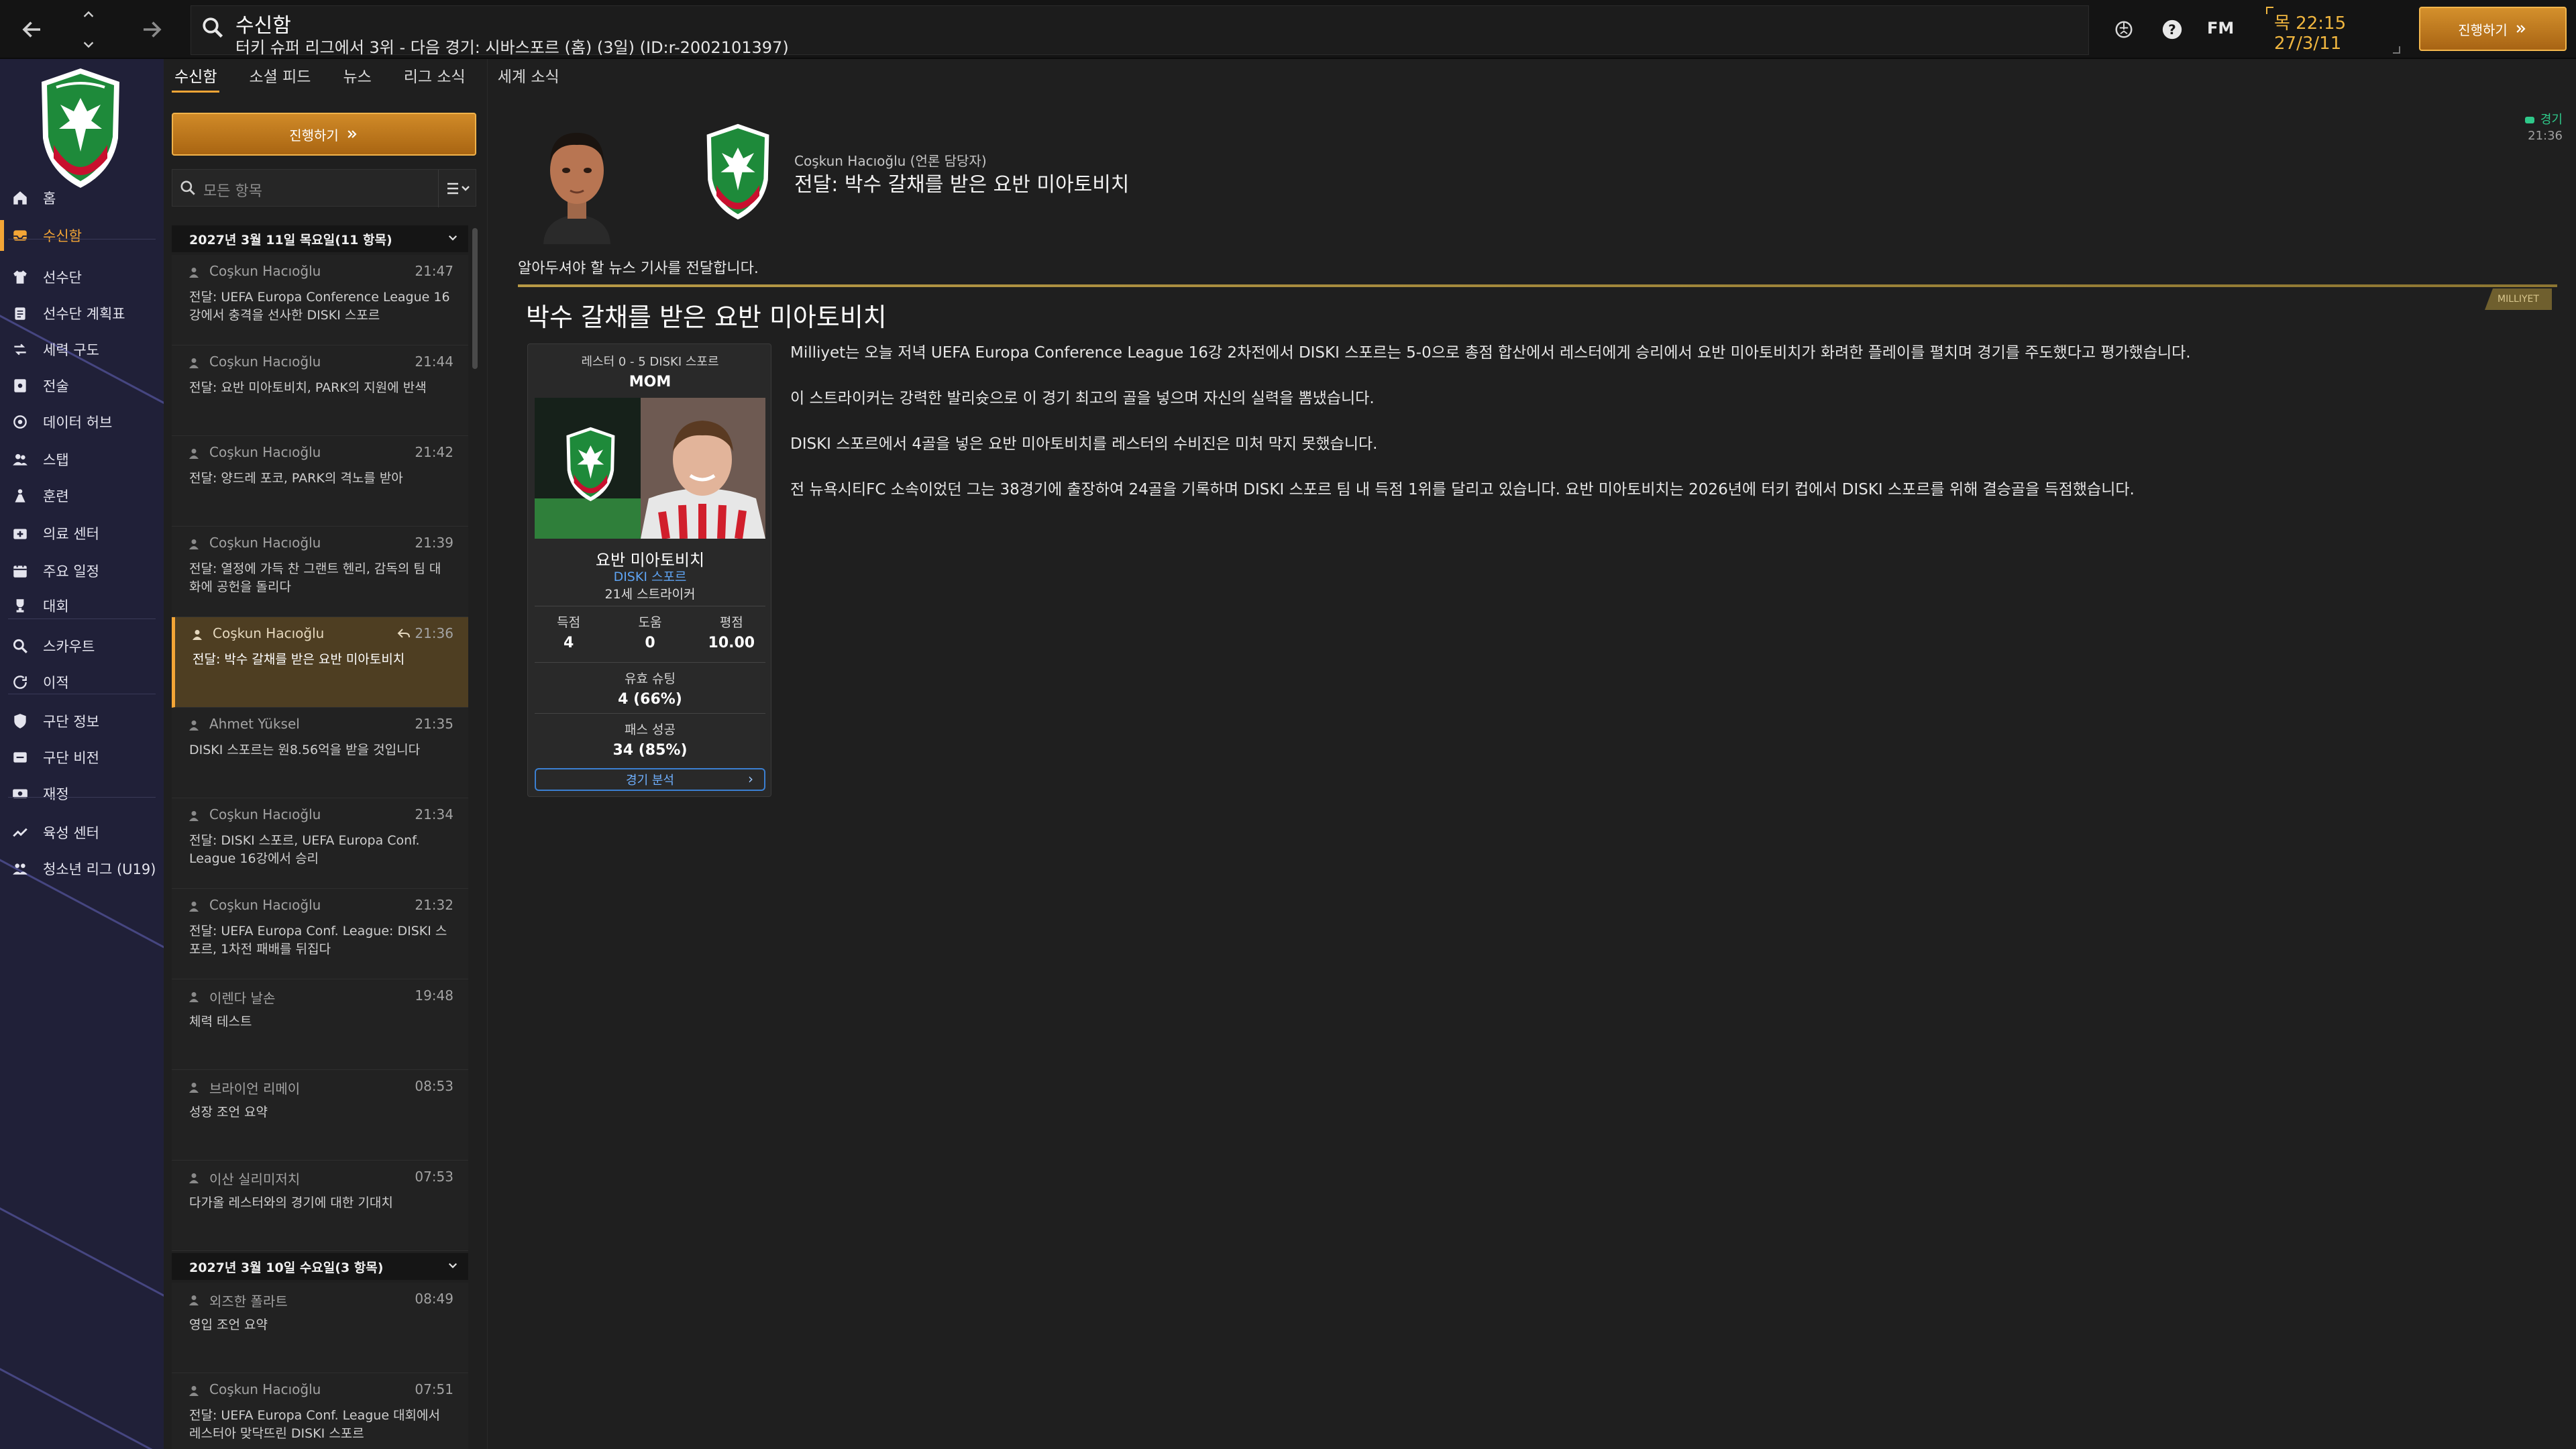 This screenshot has width=2576, height=1449. I want to click on tab-world-news: 세계 소식, so click(528, 78).